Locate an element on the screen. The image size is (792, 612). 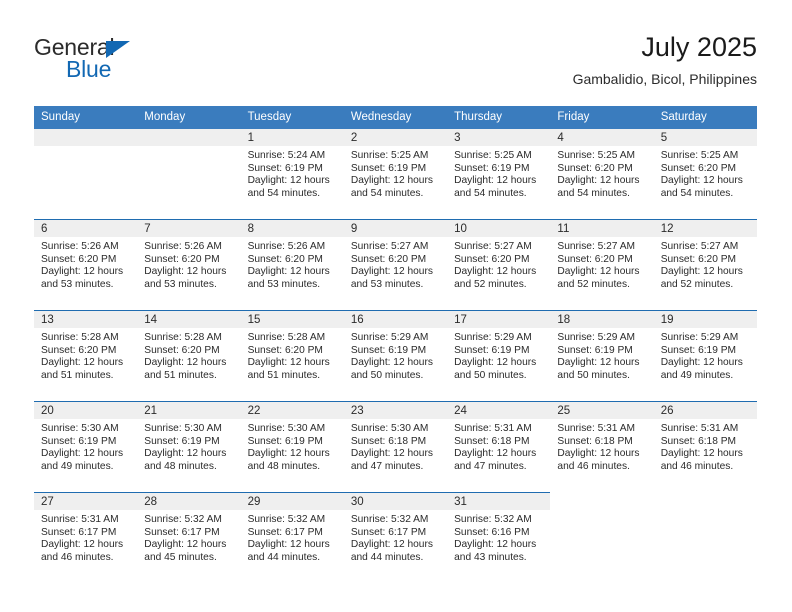
sunrise-text: Sunrise: 5:30 AM is located at coordinates (183, 428).